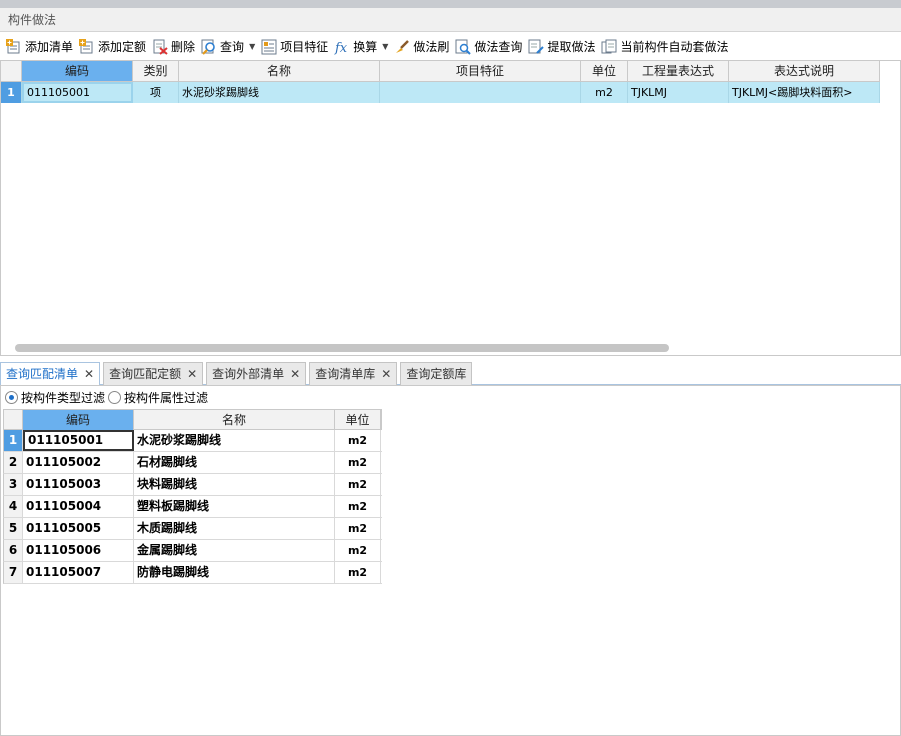  Describe the element at coordinates (804, 92) in the screenshot. I see `cell-expression-desc: TJKLMJ<踢脚块料面积>` at that location.